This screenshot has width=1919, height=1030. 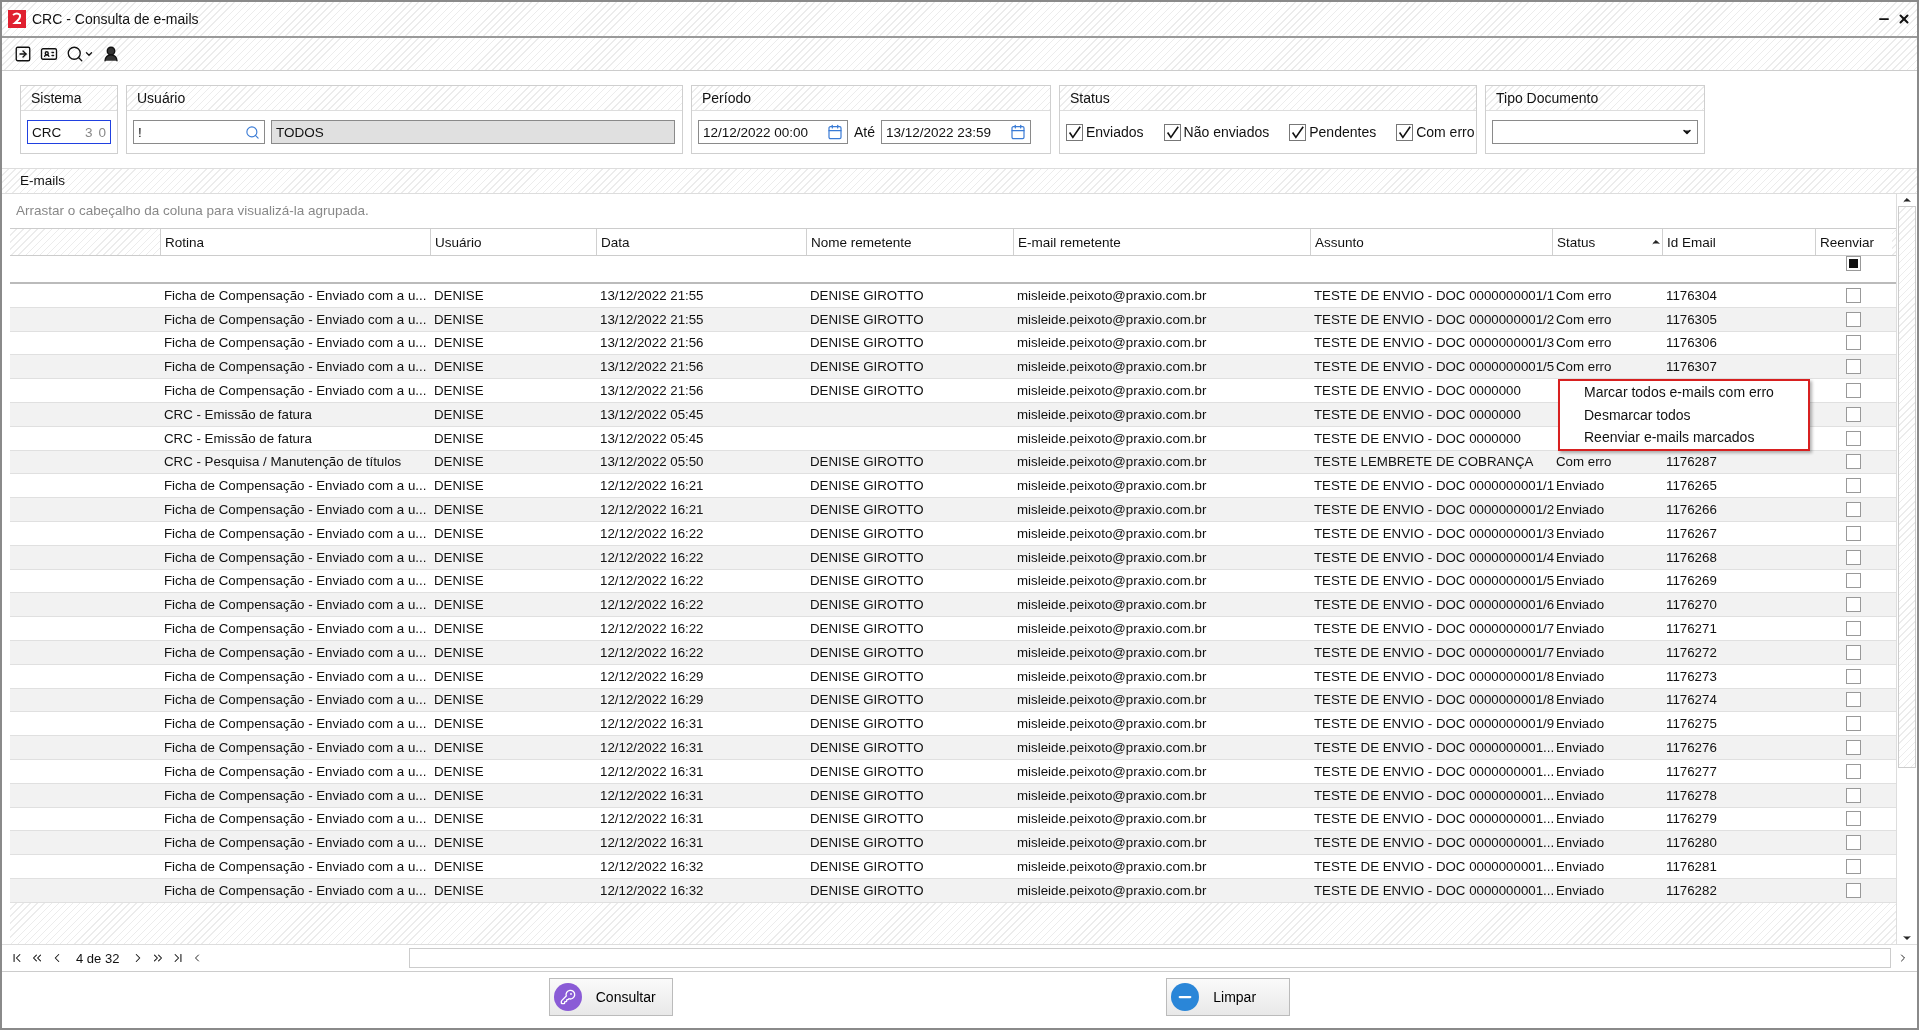 What do you see at coordinates (1150, 958) in the screenshot?
I see `horizontal-scrollbar` at bounding box center [1150, 958].